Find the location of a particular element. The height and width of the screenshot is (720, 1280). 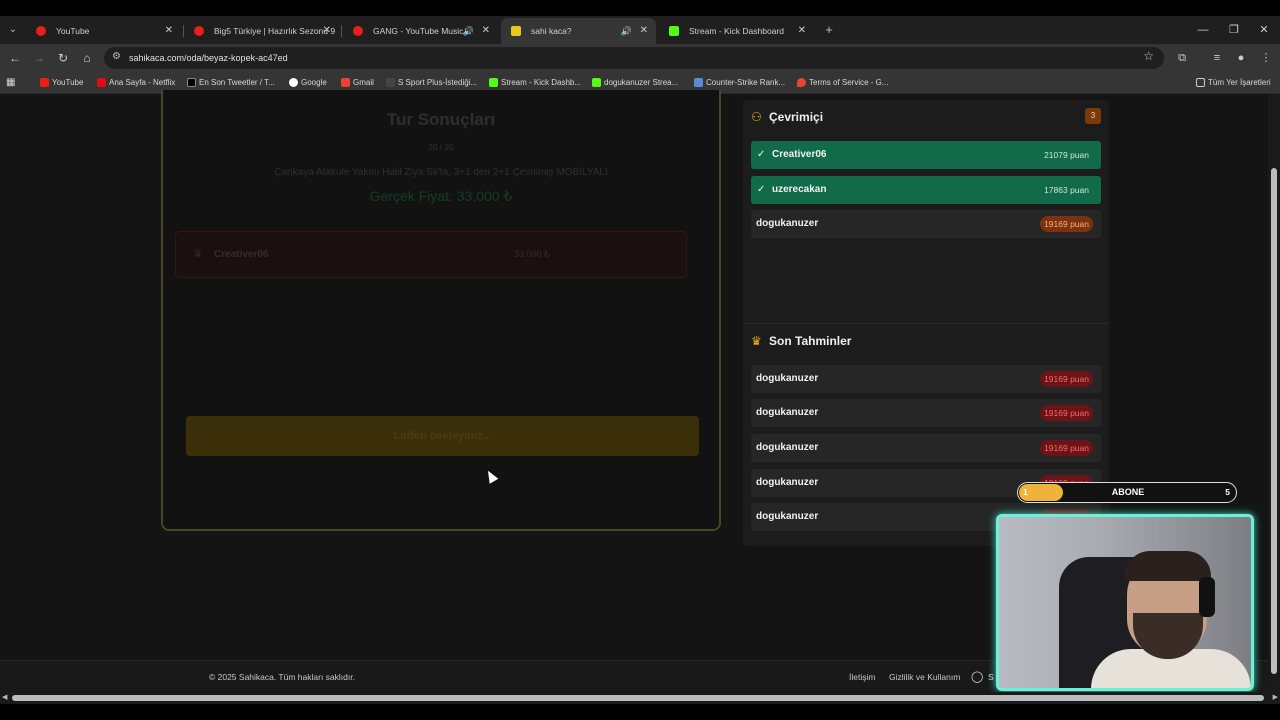

os-bottom-bar is located at coordinates (640, 712).